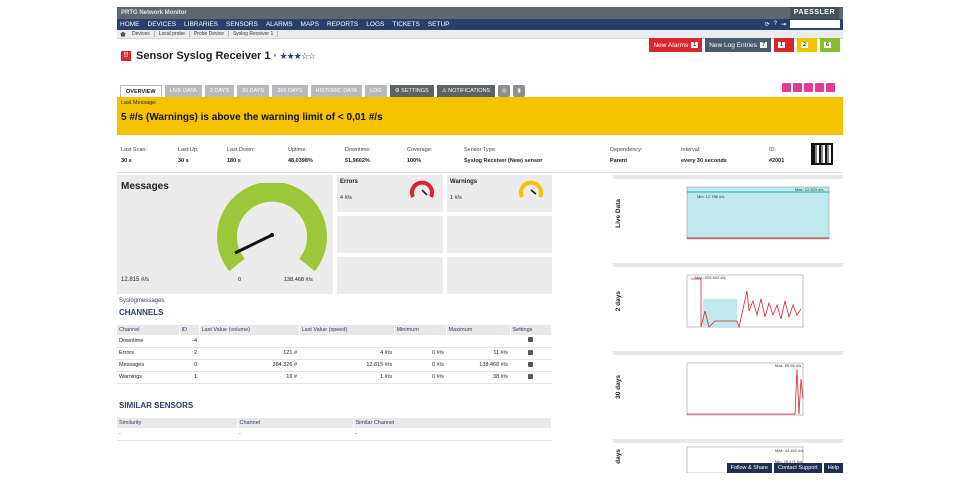  Describe the element at coordinates (414, 161) in the screenshot. I see `stat-value: 100%` at that location.